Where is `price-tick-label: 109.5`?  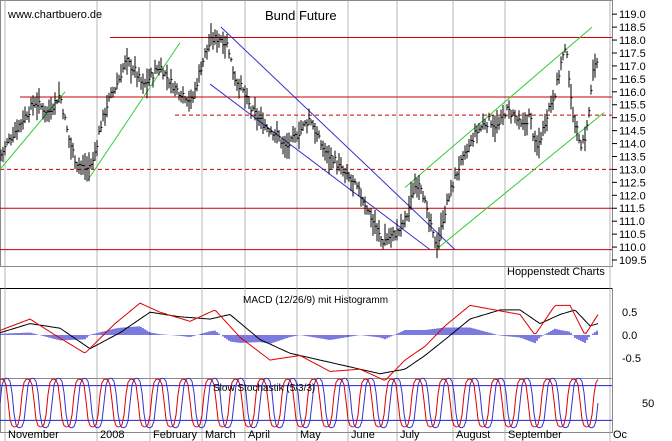
price-tick-label: 109.5 is located at coordinates (633, 261).